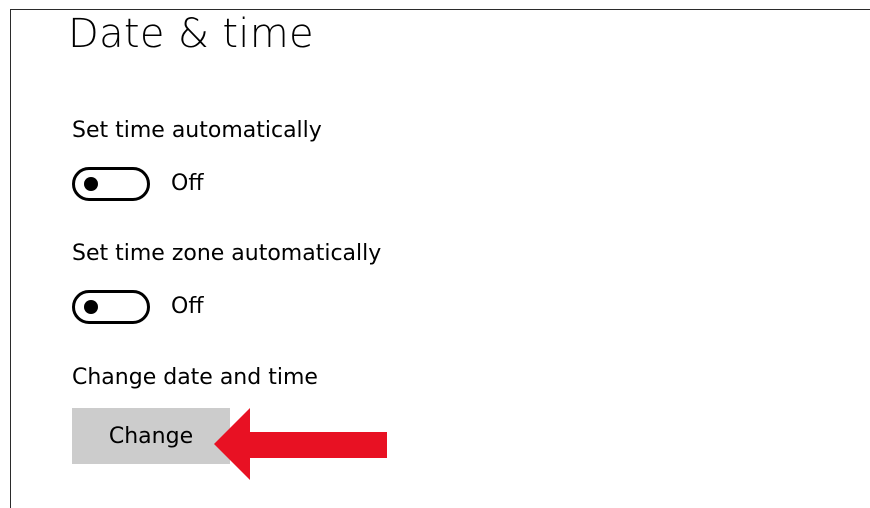 The width and height of the screenshot is (870, 508). Describe the element at coordinates (151, 436) in the screenshot. I see `change-button: Change` at that location.